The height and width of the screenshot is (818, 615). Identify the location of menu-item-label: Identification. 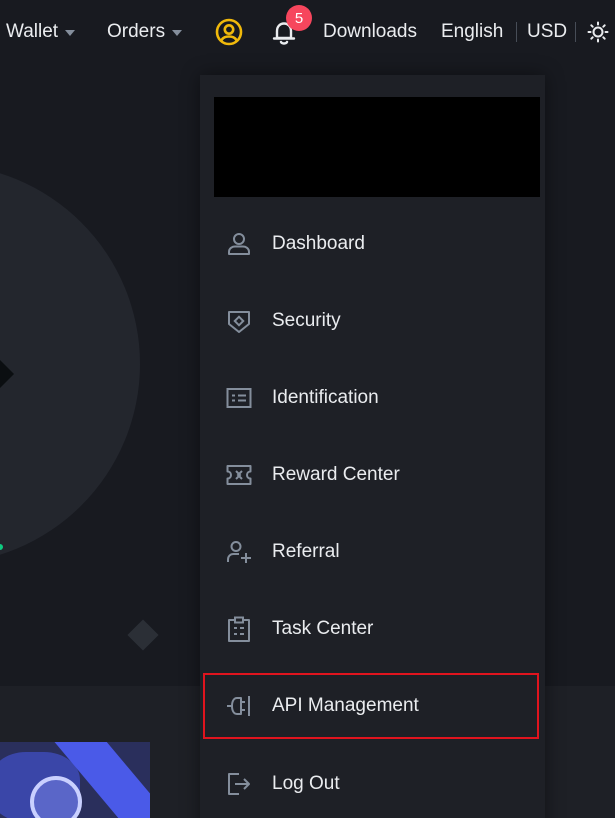
(325, 397).